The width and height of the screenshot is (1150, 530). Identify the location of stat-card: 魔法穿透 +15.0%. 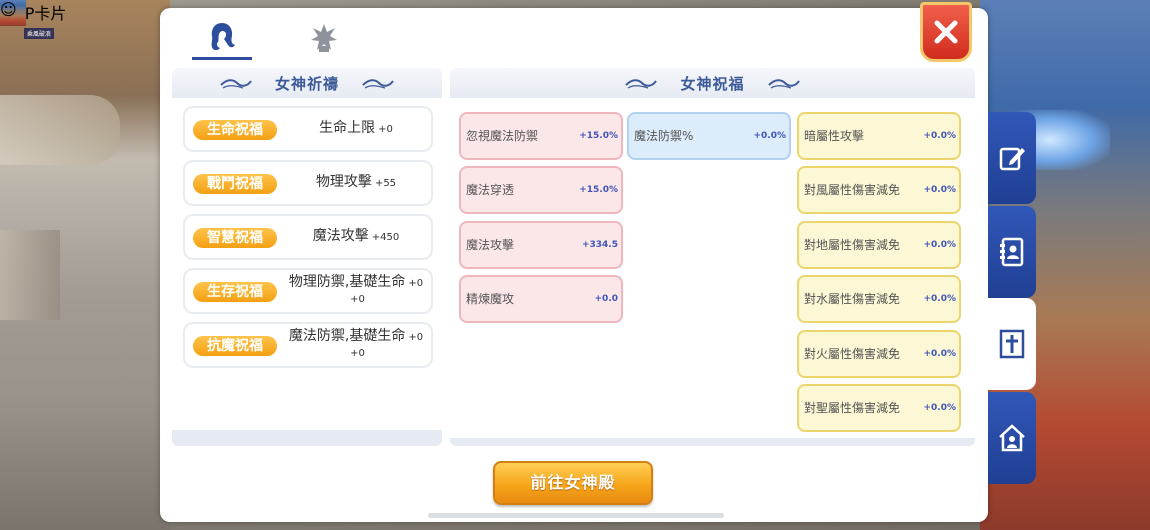
(541, 190).